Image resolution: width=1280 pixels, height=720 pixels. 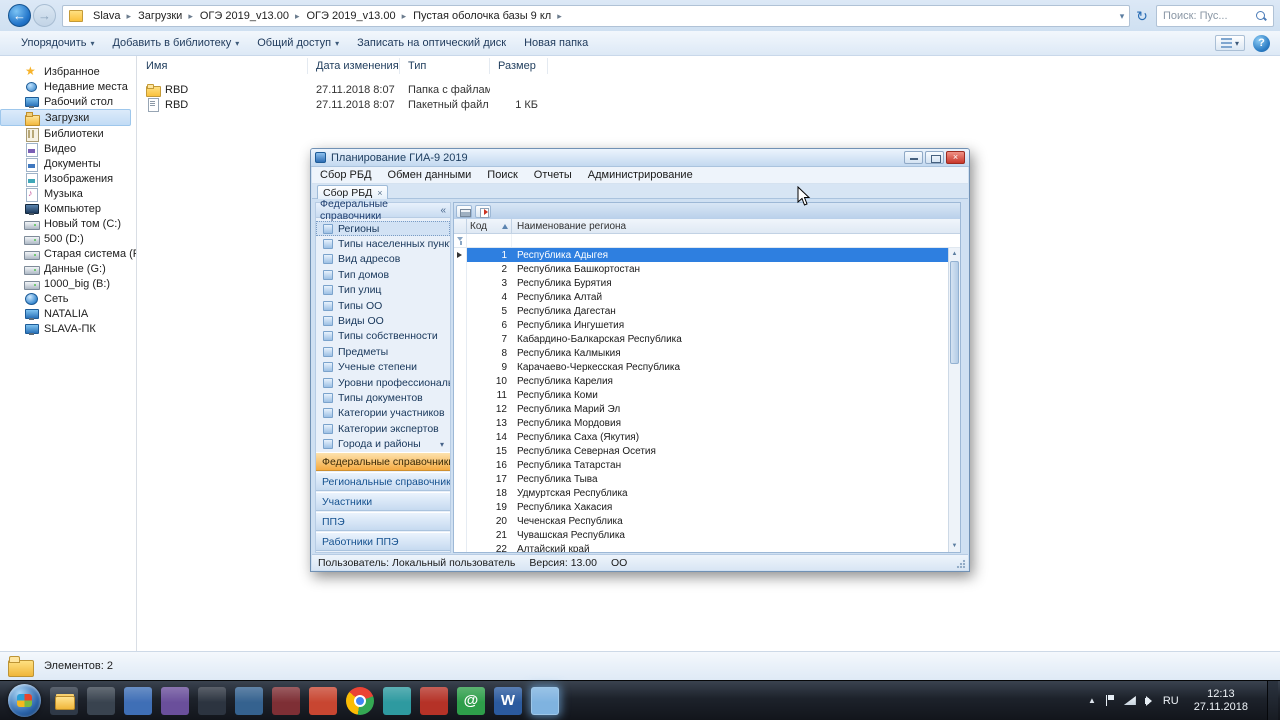 I want to click on menu-item: Обмен данными, so click(x=430, y=175).